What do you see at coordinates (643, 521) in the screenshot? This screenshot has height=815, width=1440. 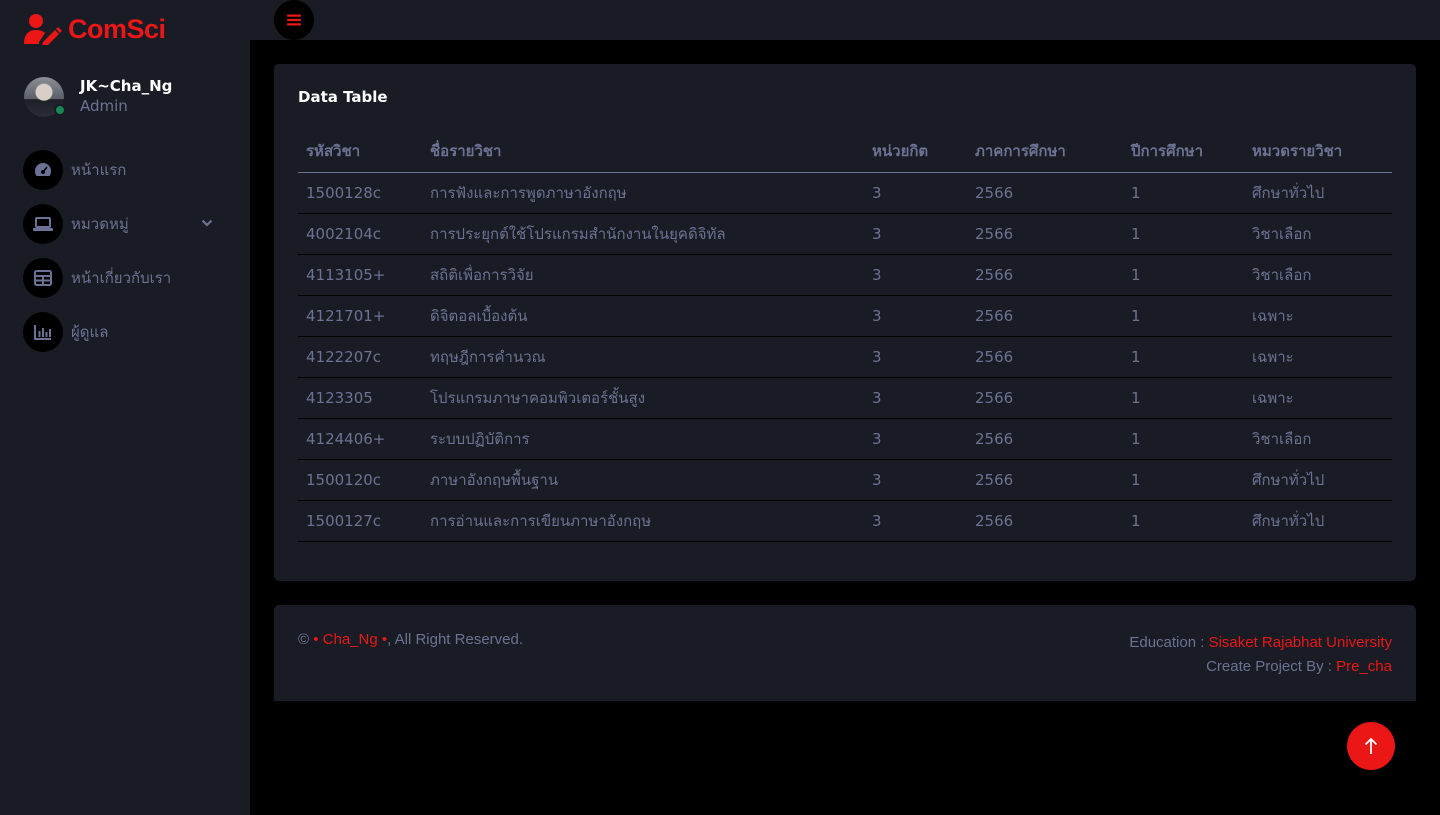 I see `table-cell: การอ่านและการเขียนภาษาอังกฤษ` at bounding box center [643, 521].